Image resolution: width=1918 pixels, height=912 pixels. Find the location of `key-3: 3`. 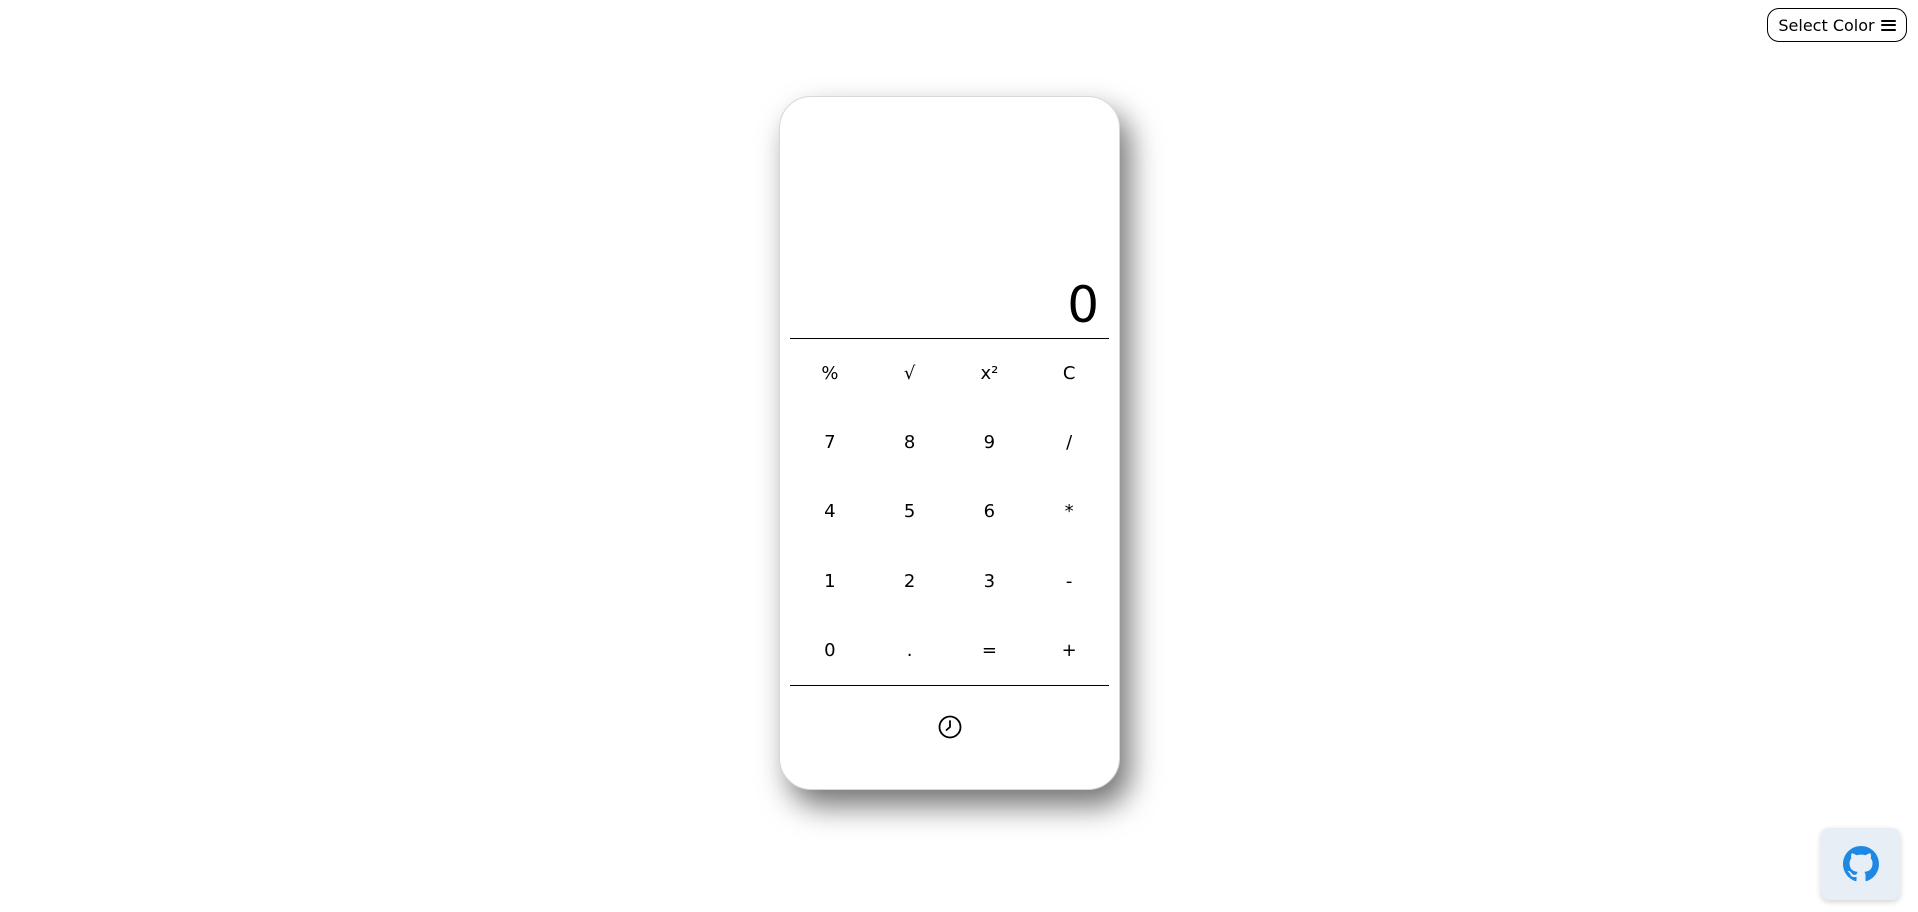

key-3: 3 is located at coordinates (990, 581).